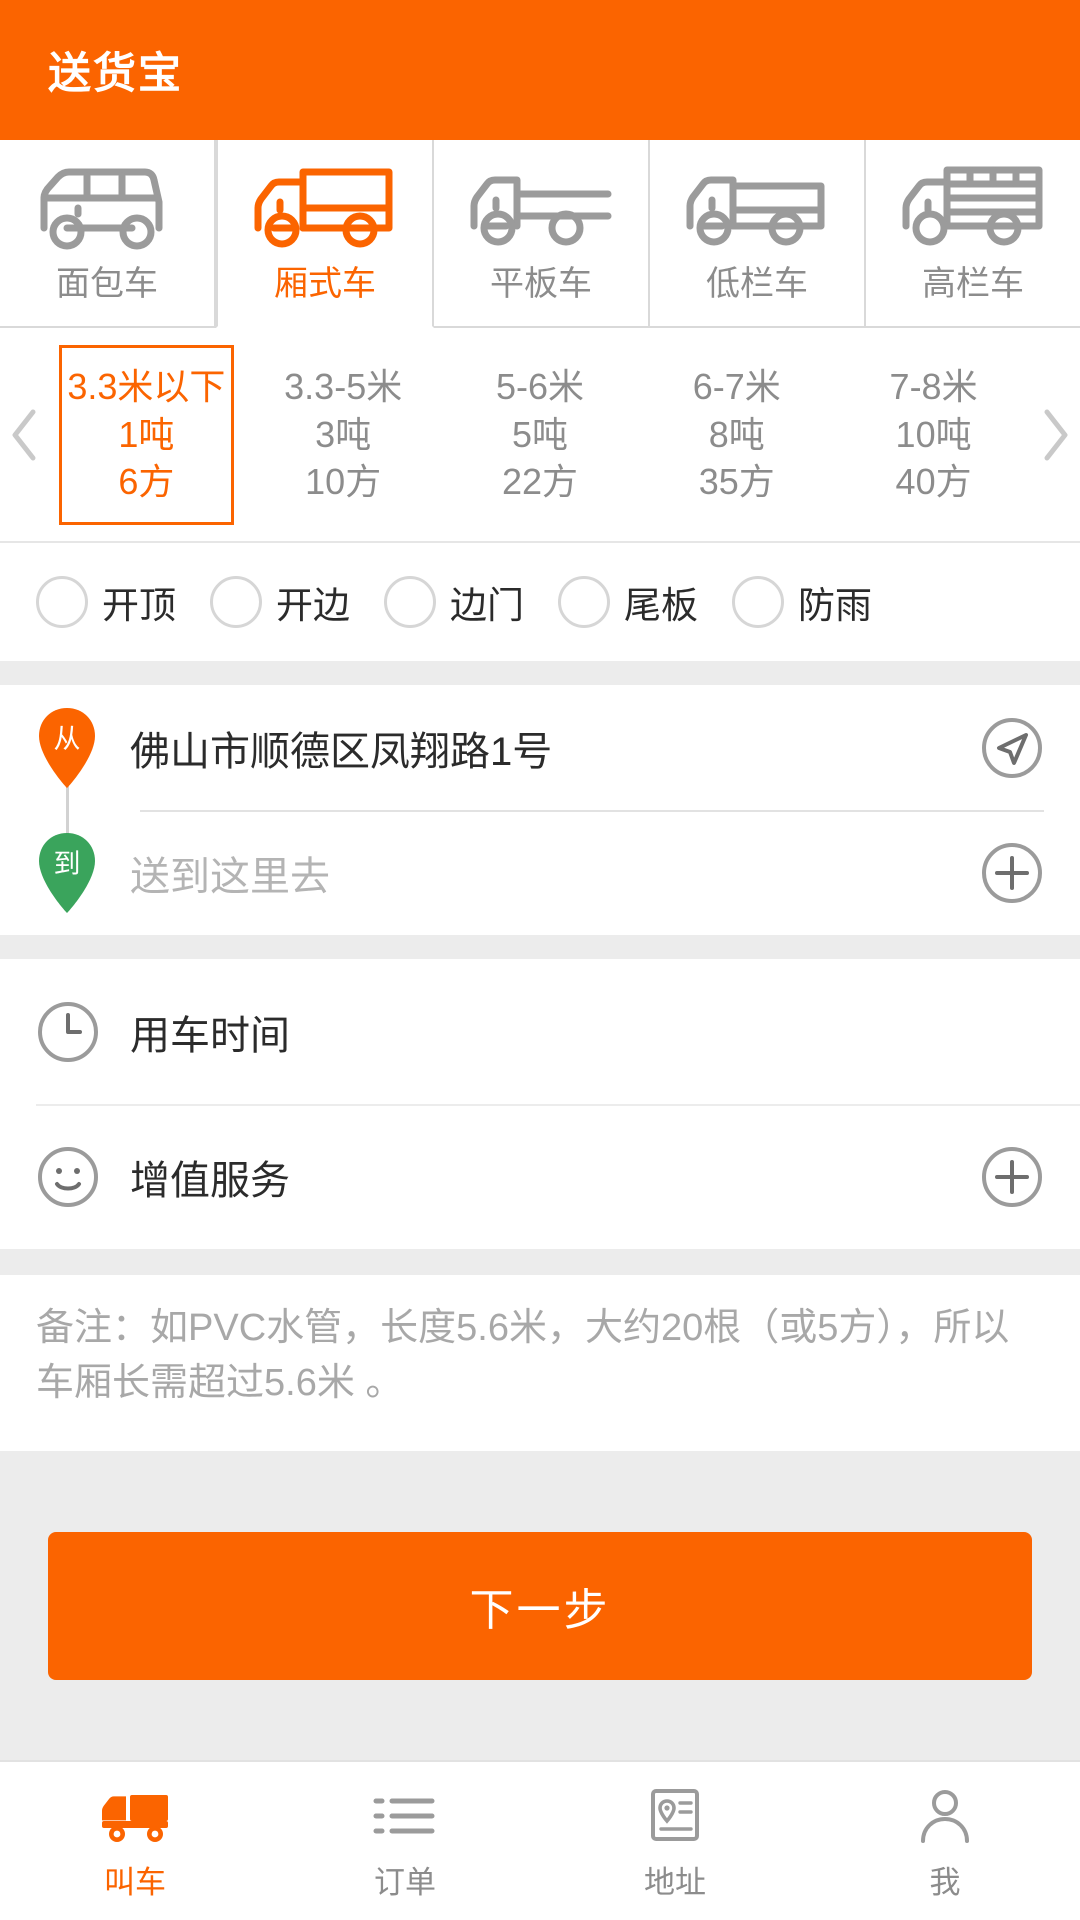 This screenshot has height=1920, width=1080. I want to click on chevron-right-icon, so click(1056, 435).